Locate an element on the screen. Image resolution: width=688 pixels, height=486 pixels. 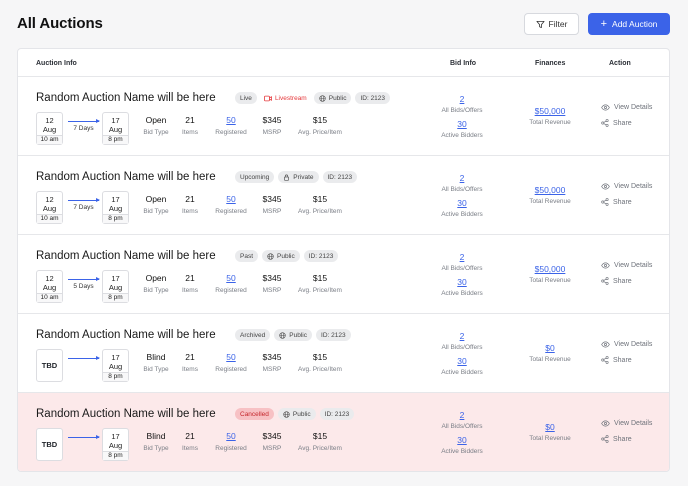
plus-icon: + is located at coordinates (604, 23).